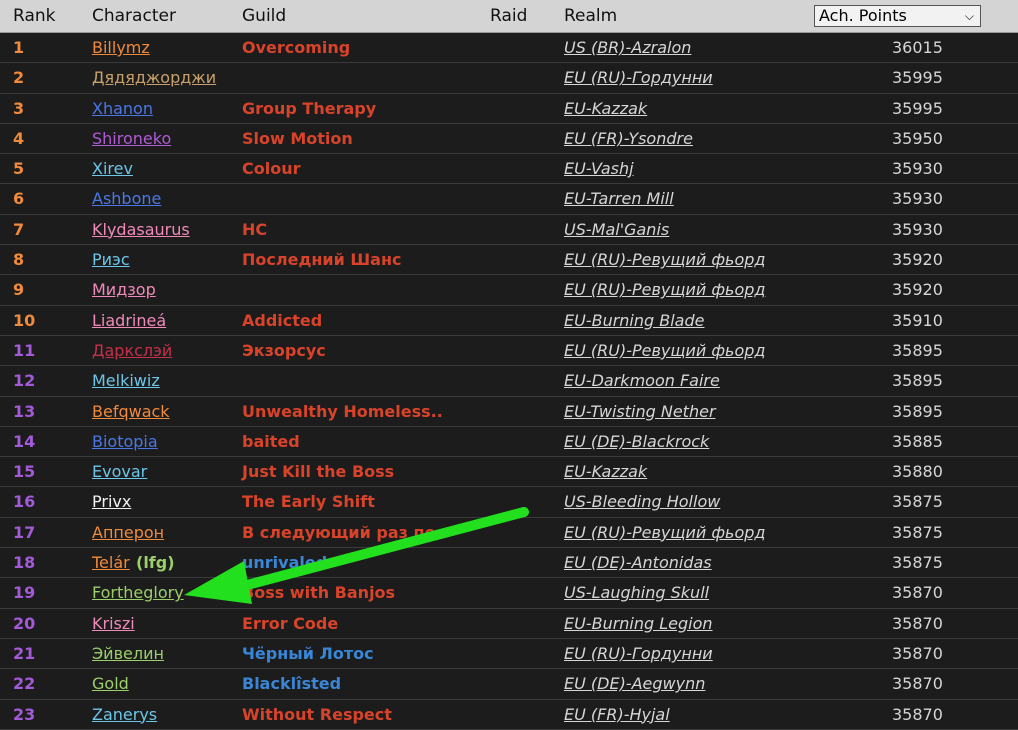  Describe the element at coordinates (509, 290) in the screenshot. I see `table-row: 9 Мидзор EU (RU)-Ревущий фьорд 35920` at that location.